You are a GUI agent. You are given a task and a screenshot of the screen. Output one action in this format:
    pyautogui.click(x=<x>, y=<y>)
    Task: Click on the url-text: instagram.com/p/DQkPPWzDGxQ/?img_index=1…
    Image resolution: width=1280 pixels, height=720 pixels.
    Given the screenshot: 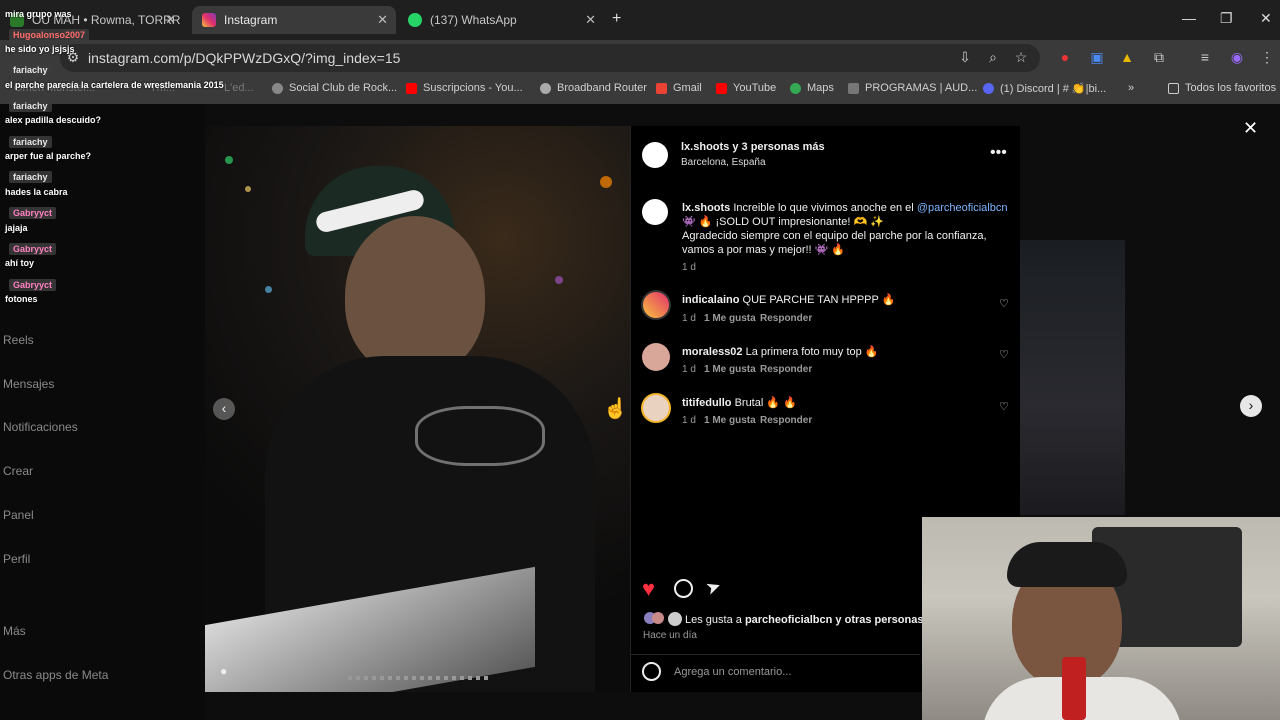 What is the action you would take?
    pyautogui.click(x=244, y=58)
    